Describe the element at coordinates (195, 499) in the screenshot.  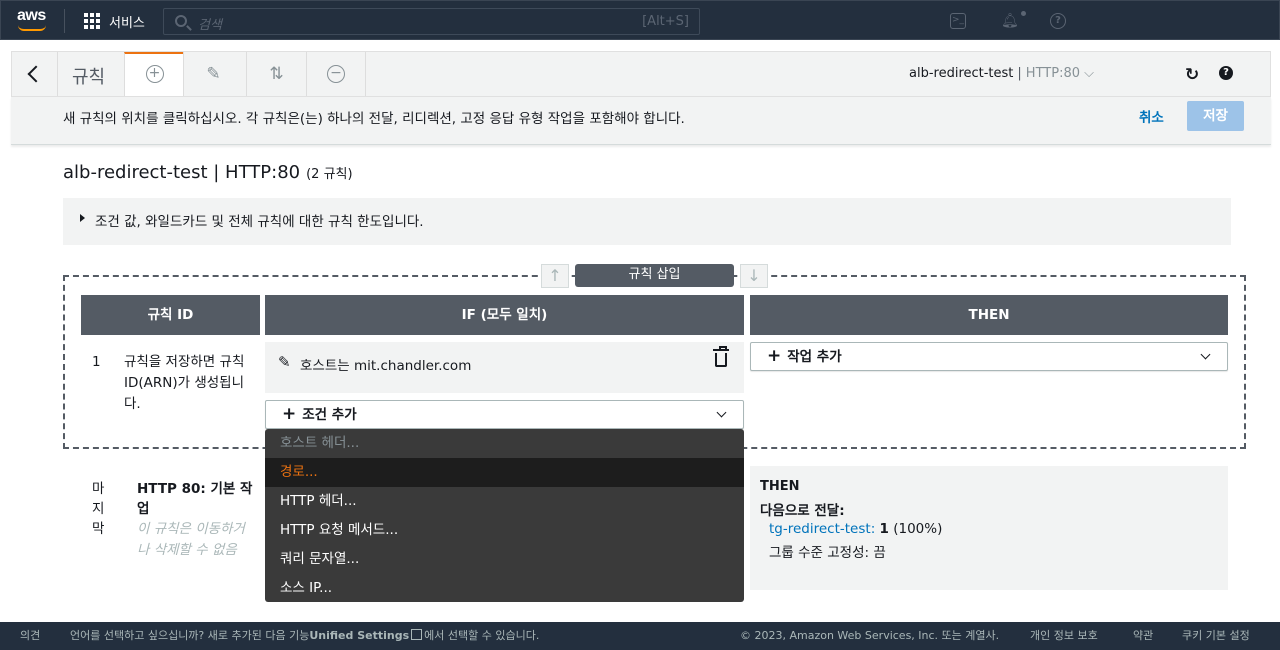
I see `default-action-title: HTTP 80: 기본 작업` at that location.